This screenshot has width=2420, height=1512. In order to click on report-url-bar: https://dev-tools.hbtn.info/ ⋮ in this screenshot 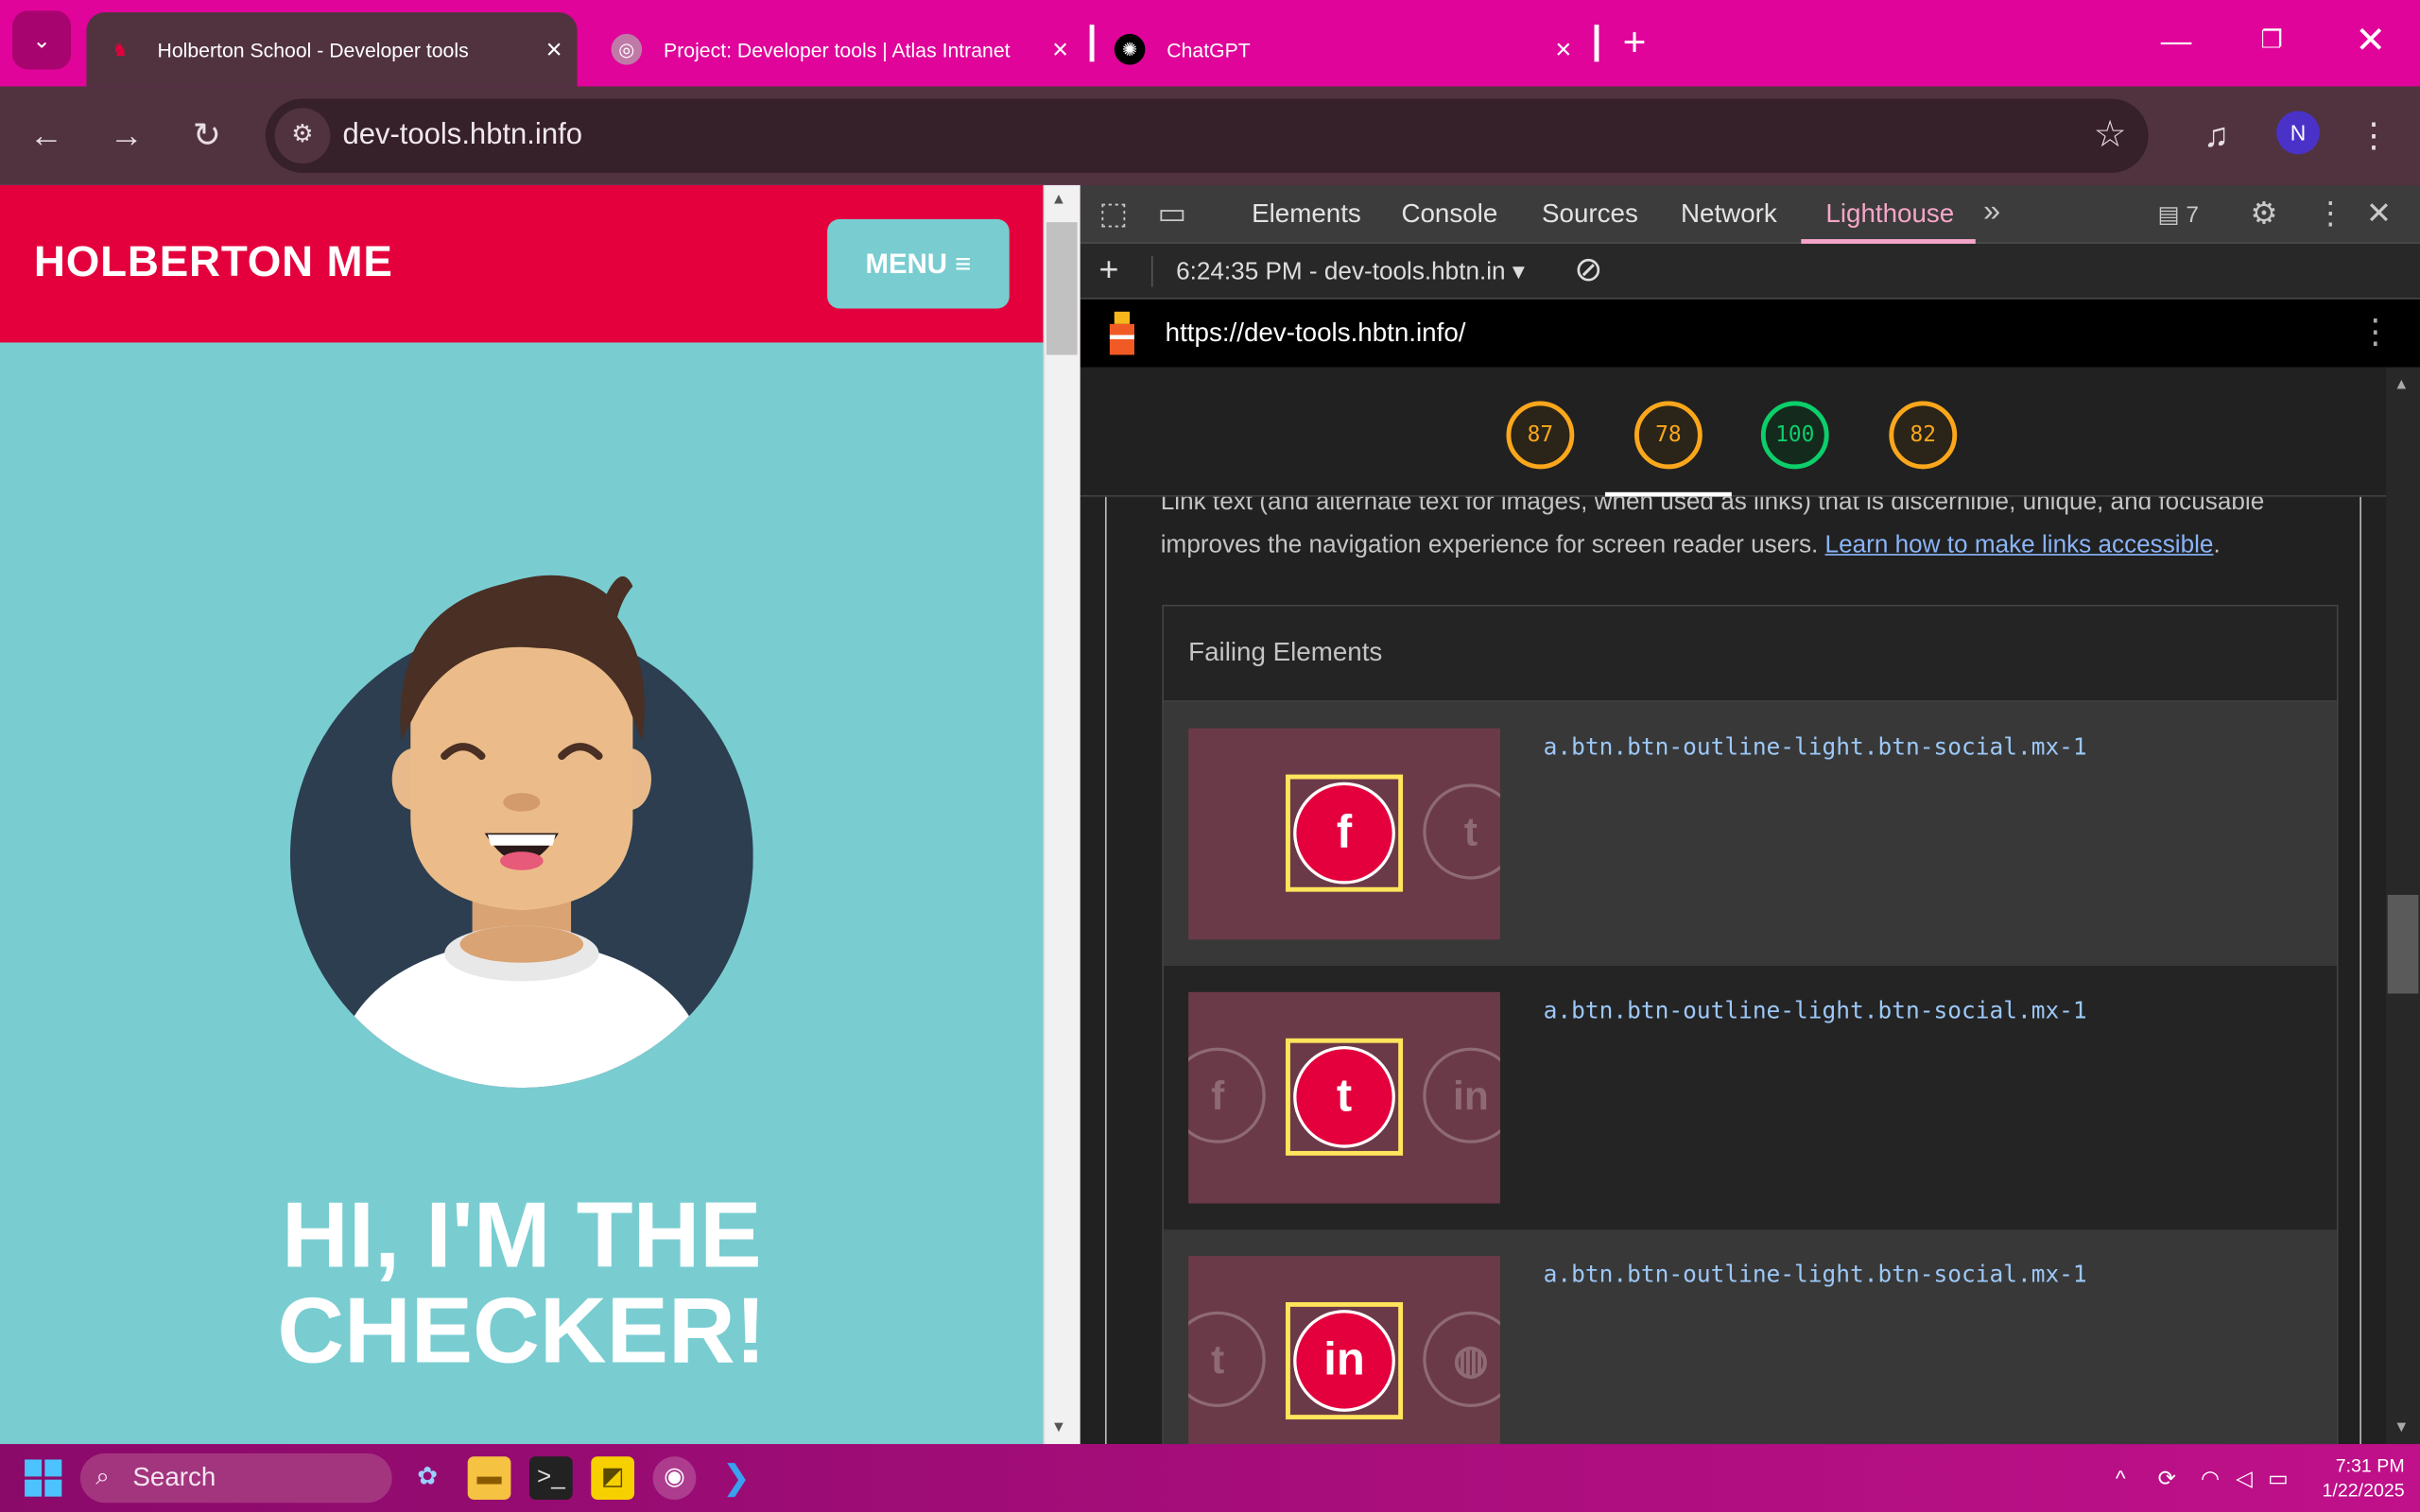, I will do `click(1750, 333)`.